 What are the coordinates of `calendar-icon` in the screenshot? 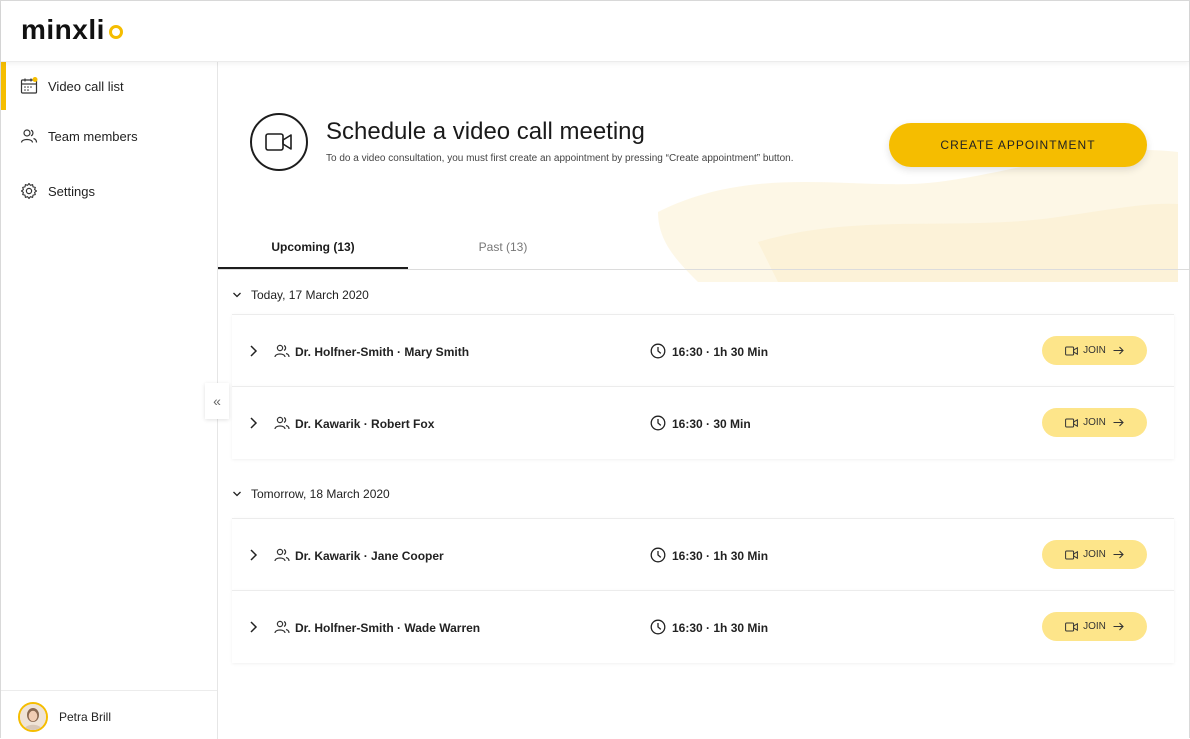 It's located at (29, 85).